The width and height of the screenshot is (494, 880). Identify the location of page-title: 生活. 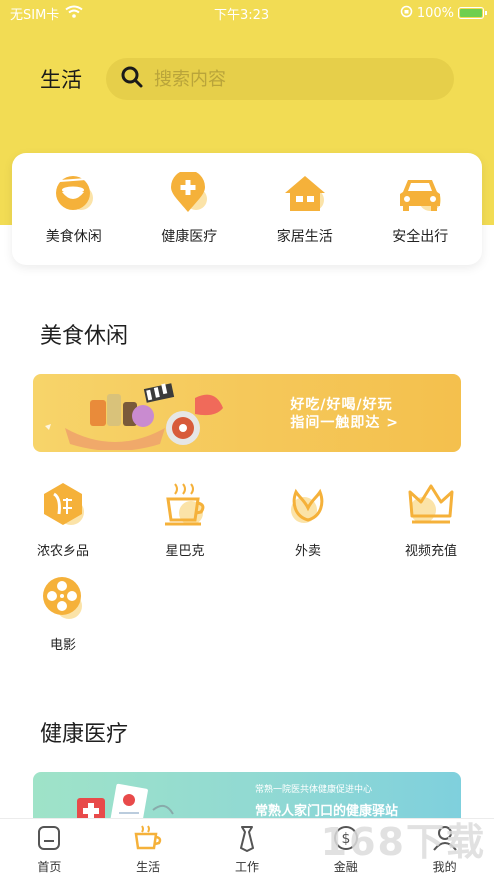
(61, 80).